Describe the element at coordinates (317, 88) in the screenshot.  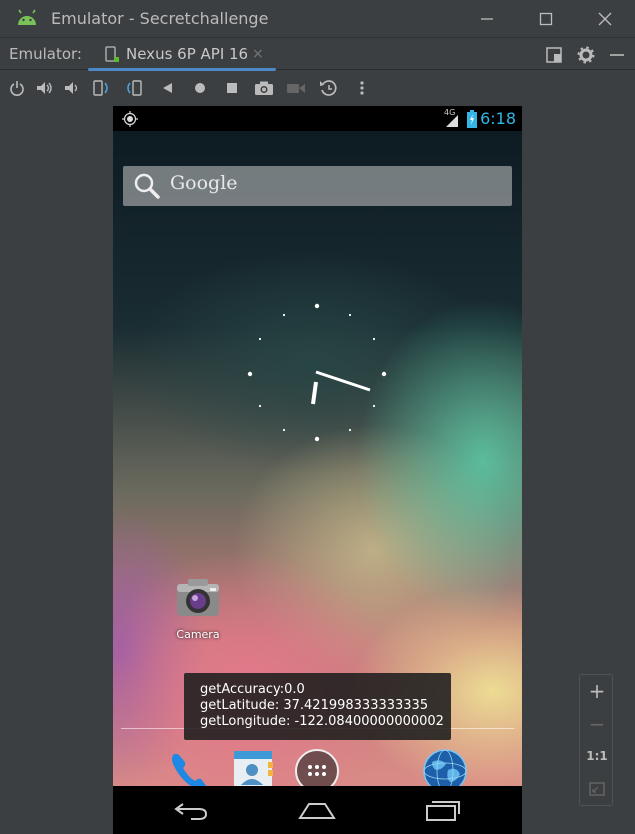
I see `emulator-toolbar` at that location.